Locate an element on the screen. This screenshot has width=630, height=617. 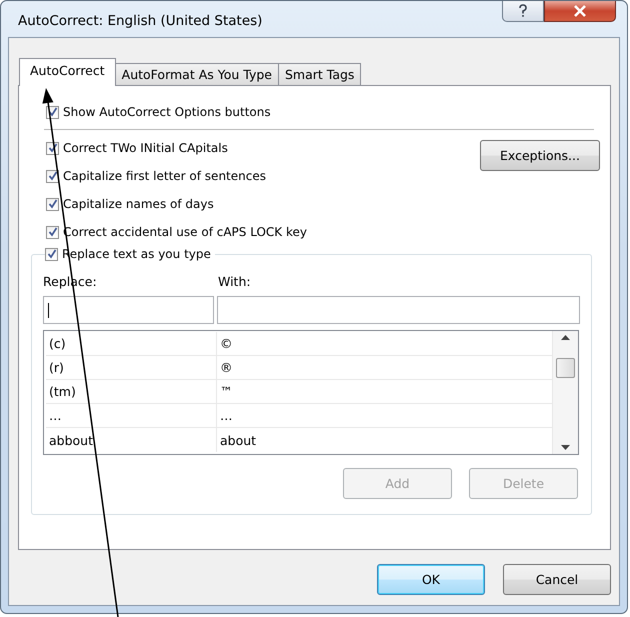
table-cell-text: ® is located at coordinates (225, 368).